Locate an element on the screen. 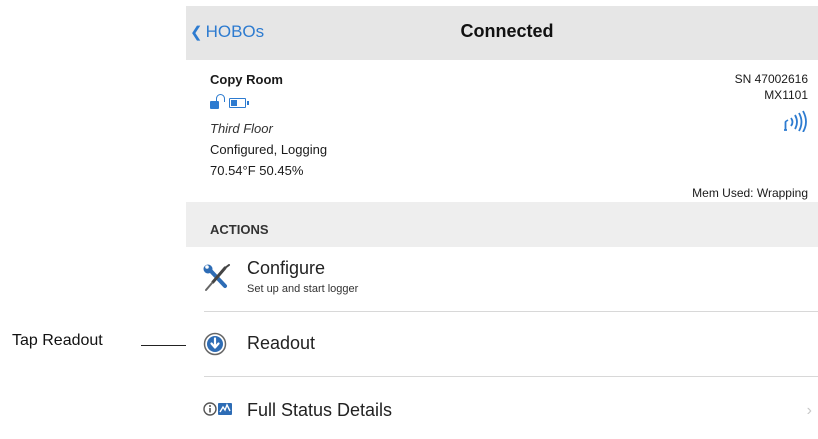  unlock-icon is located at coordinates (217, 102).